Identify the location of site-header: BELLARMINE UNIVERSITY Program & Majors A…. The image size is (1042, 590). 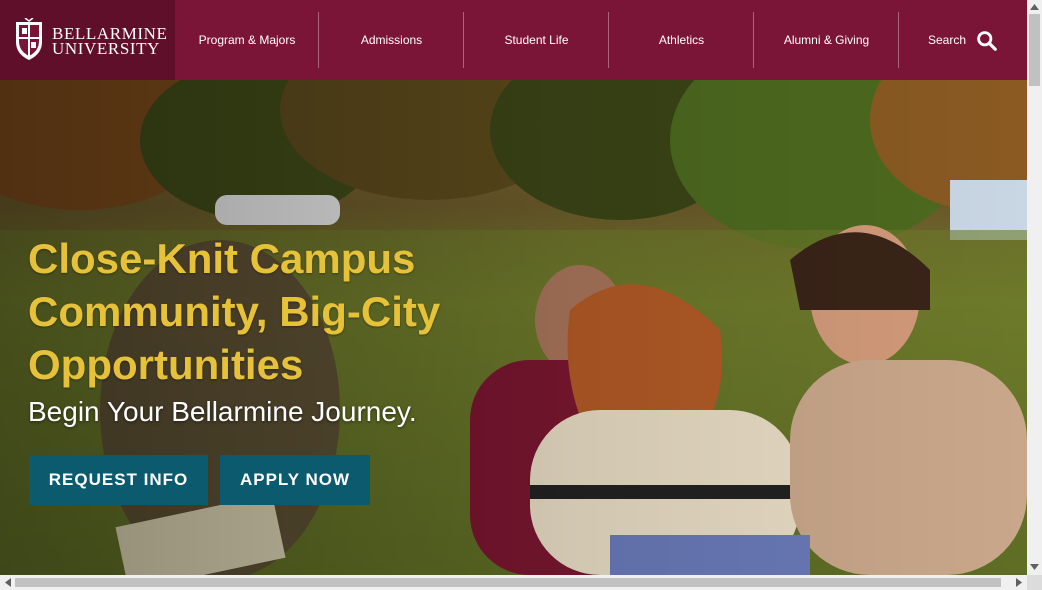
(513, 40).